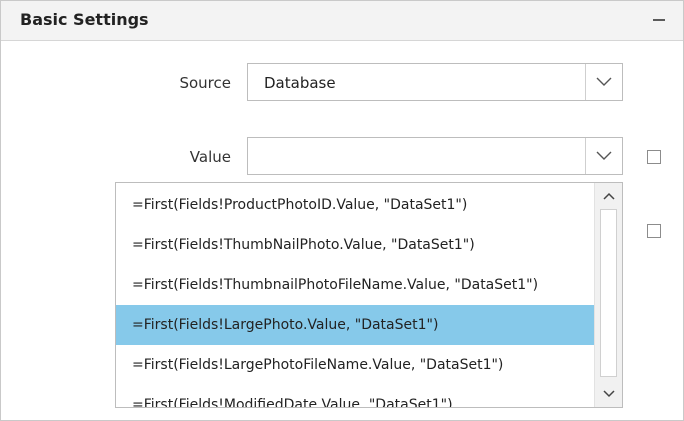 The height and width of the screenshot is (421, 684). What do you see at coordinates (84, 19) in the screenshot?
I see `panel-title: Basic Settings` at bounding box center [84, 19].